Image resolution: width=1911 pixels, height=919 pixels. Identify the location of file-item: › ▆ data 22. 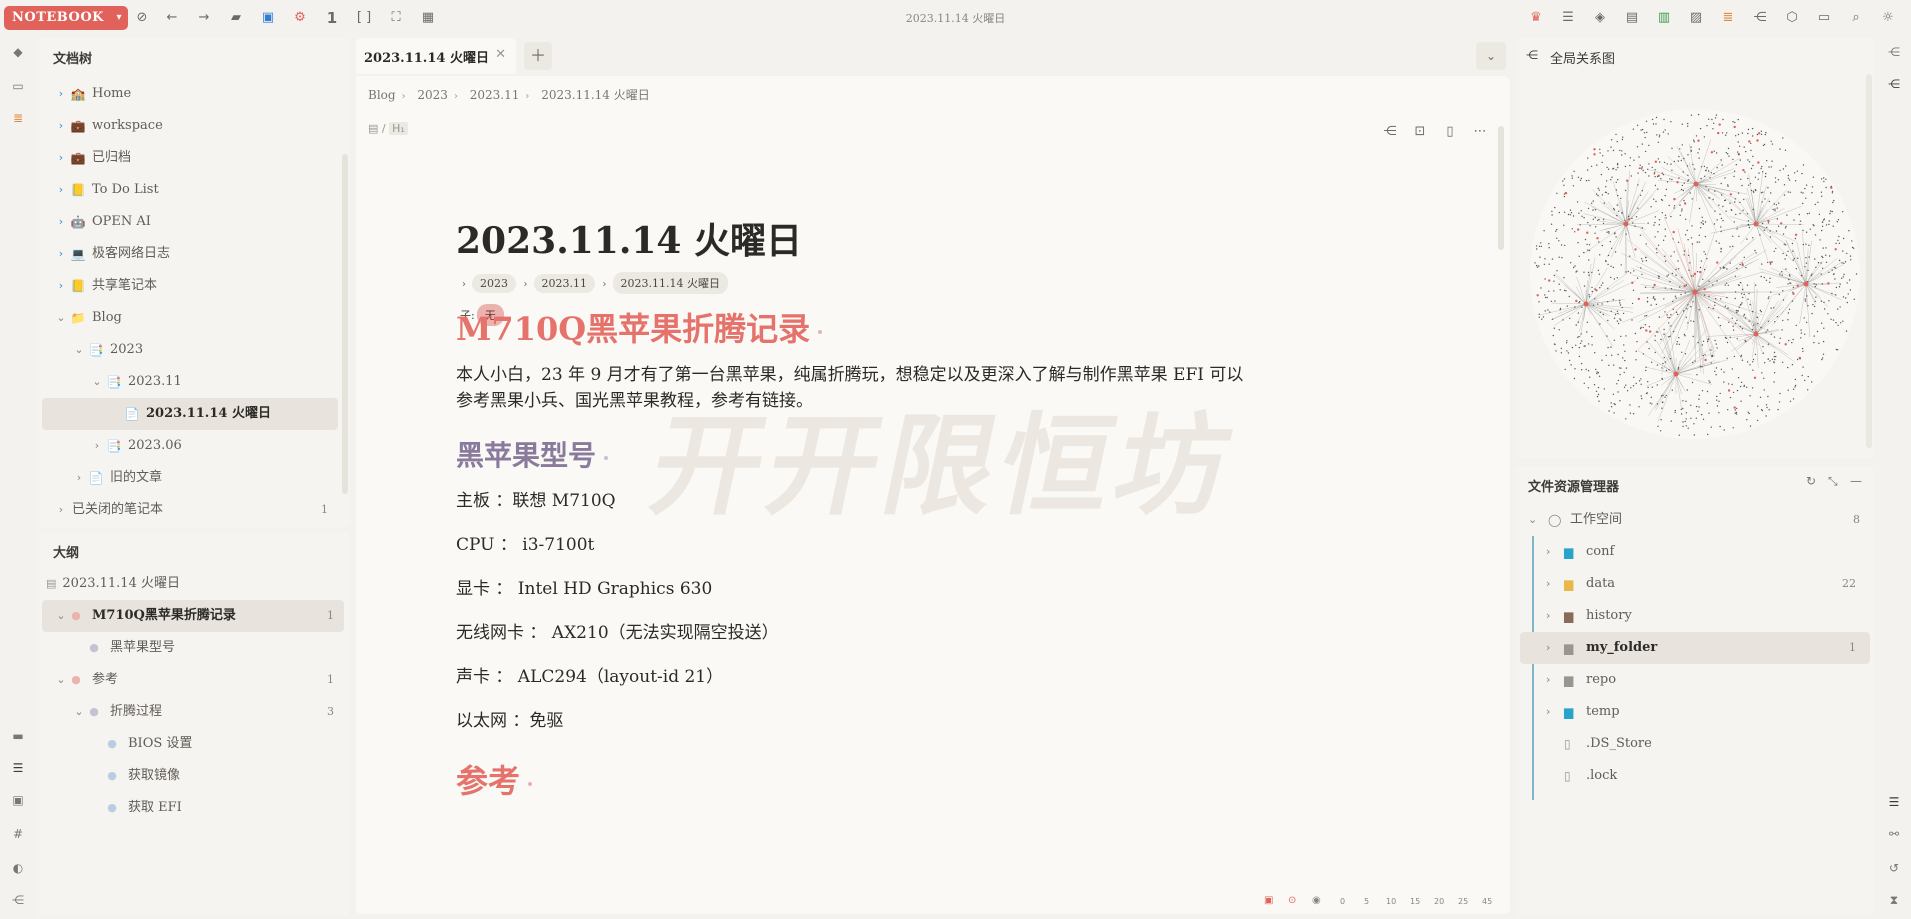
(1695, 584).